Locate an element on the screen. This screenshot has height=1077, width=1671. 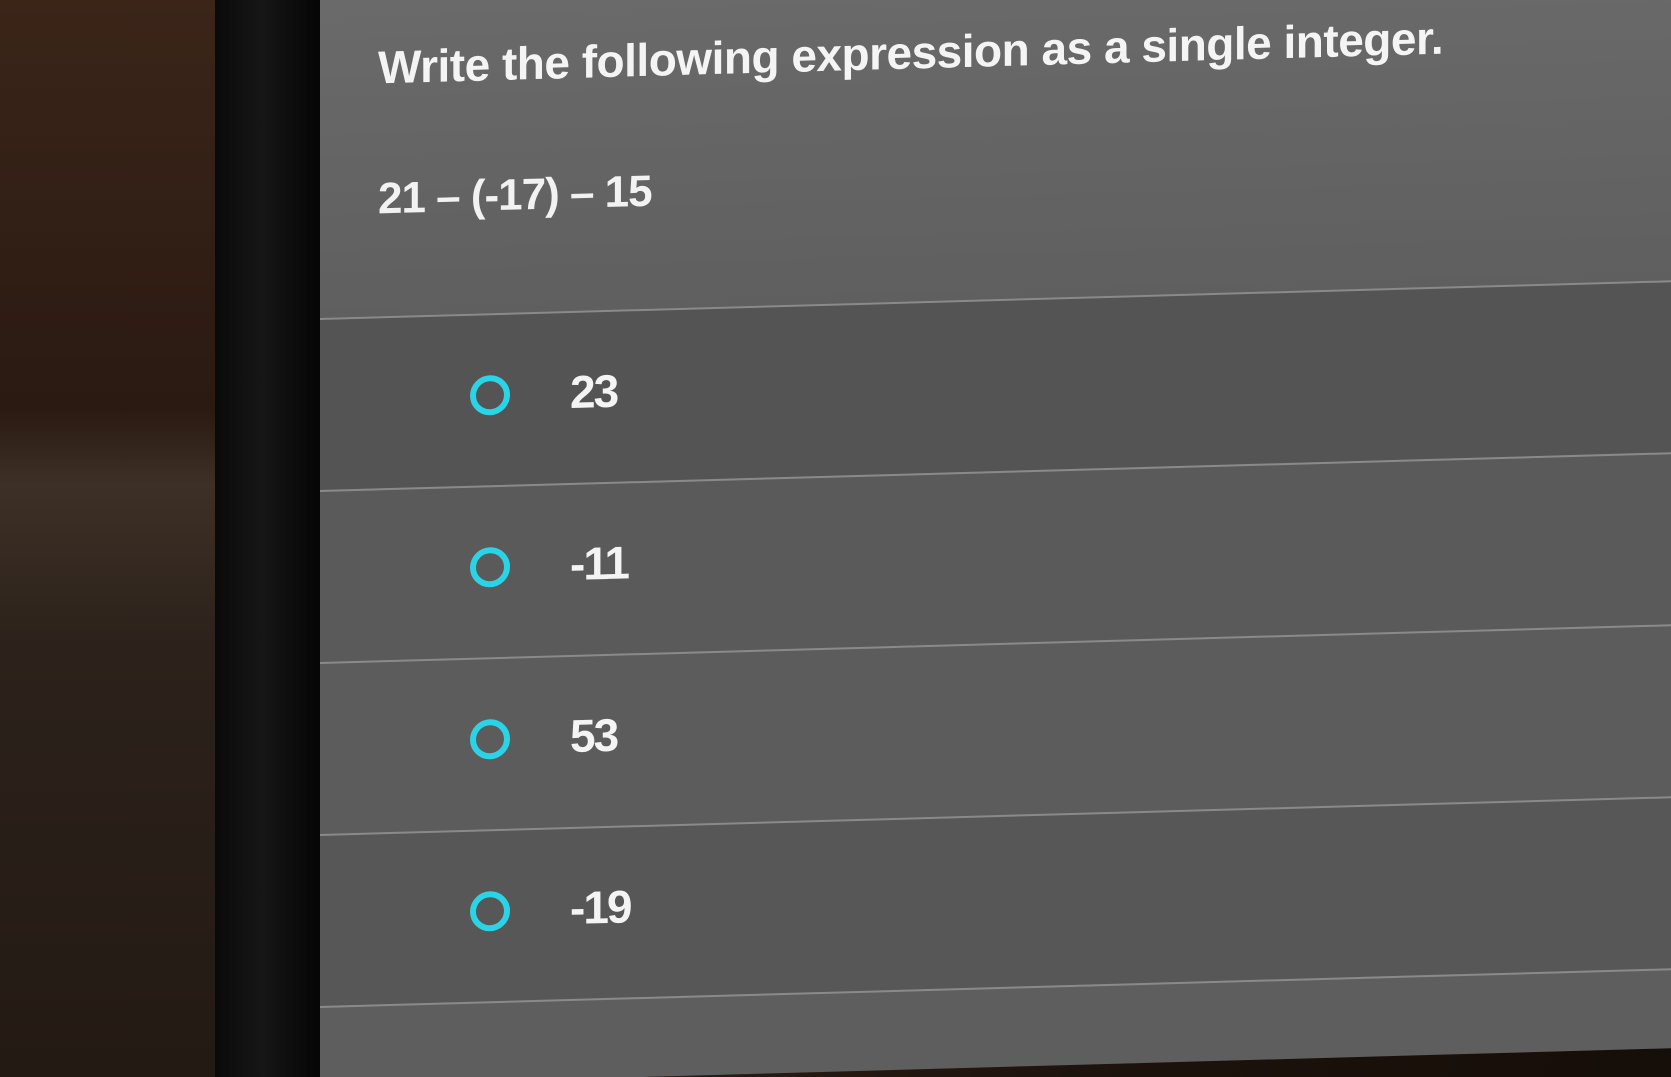
answer-option-label: -19 is located at coordinates (600, 907).